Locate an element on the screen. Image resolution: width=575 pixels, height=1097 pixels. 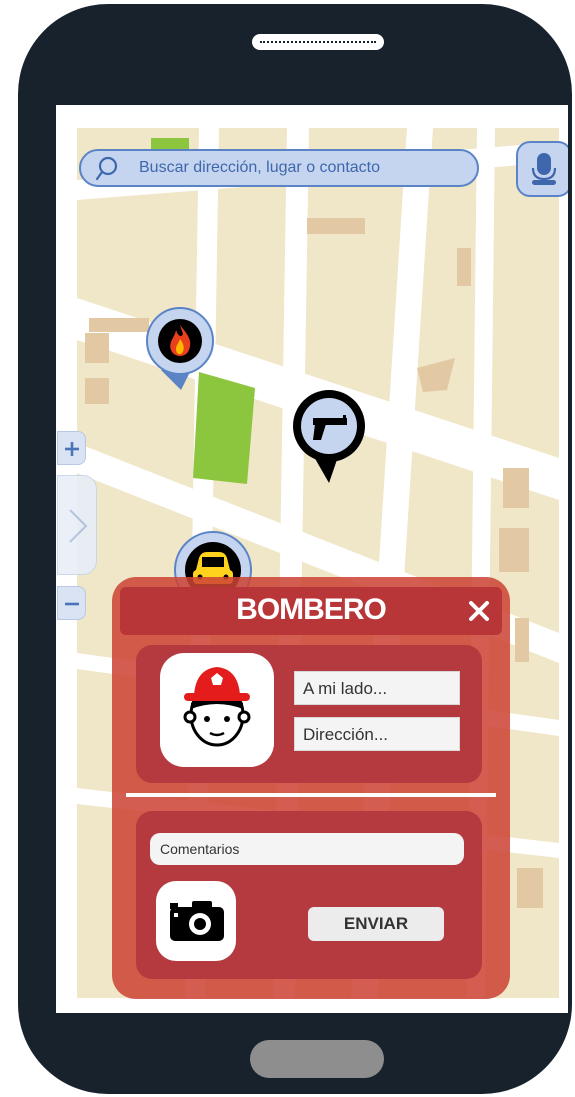
speaker-grille is located at coordinates (318, 42).